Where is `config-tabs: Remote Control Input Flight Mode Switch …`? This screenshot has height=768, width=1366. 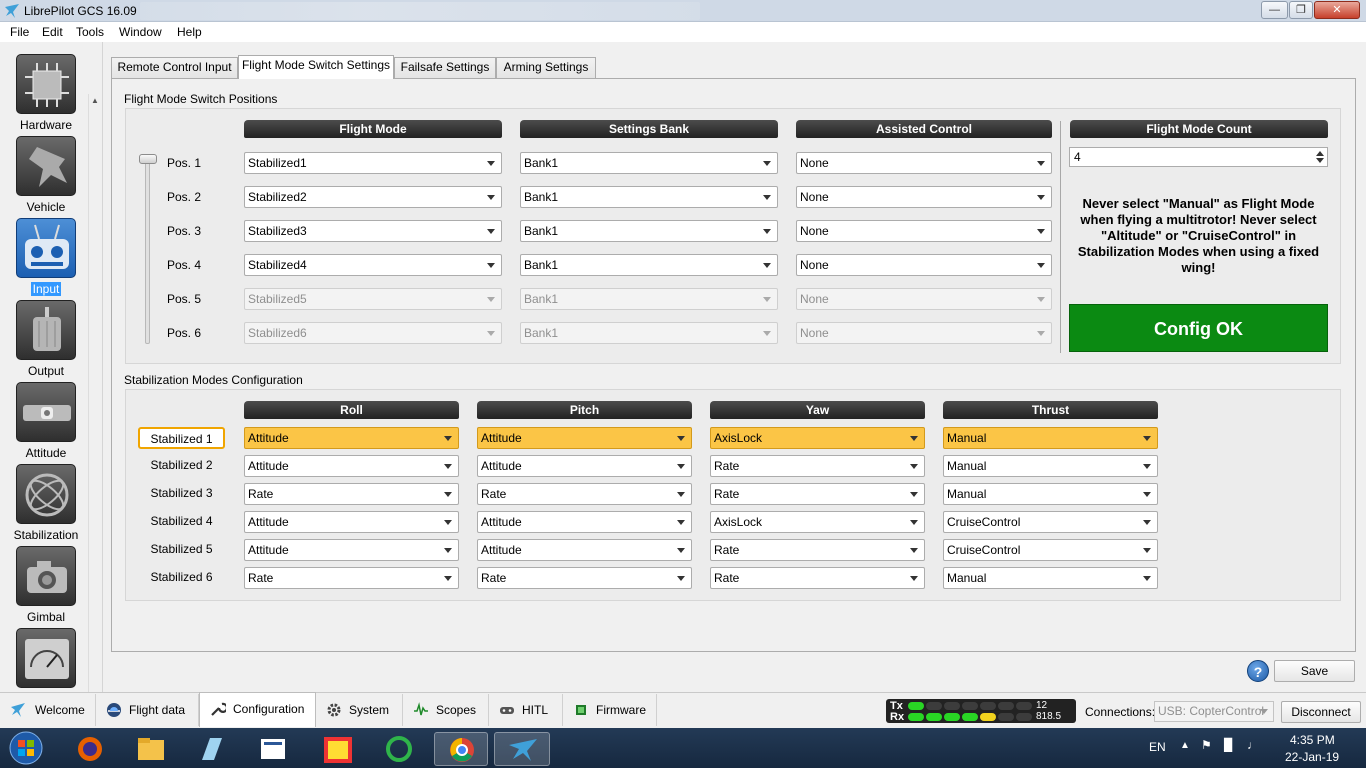 config-tabs: Remote Control Input Flight Mode Switch … is located at coordinates (411, 67).